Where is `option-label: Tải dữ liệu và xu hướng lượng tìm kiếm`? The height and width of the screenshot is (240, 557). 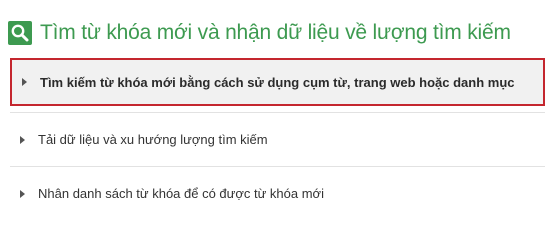 option-label: Tải dữ liệu và xu hướng lượng tìm kiếm is located at coordinates (153, 139).